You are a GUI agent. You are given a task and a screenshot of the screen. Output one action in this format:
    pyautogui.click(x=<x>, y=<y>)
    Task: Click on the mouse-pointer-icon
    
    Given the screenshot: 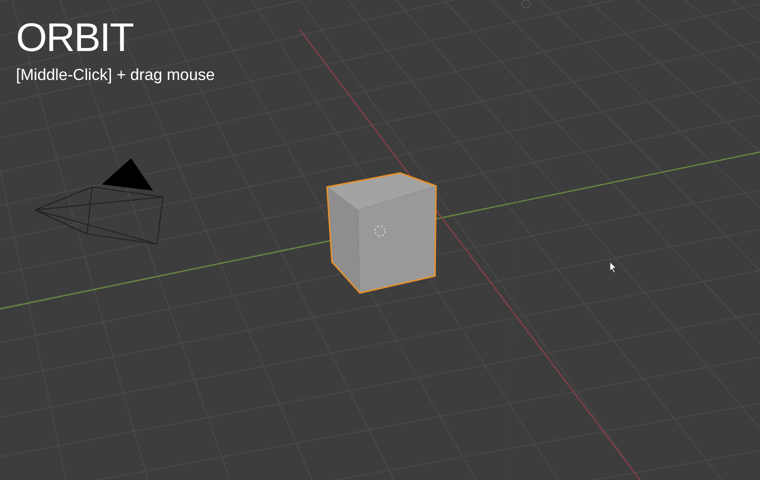 What is the action you would take?
    pyautogui.click(x=613, y=268)
    